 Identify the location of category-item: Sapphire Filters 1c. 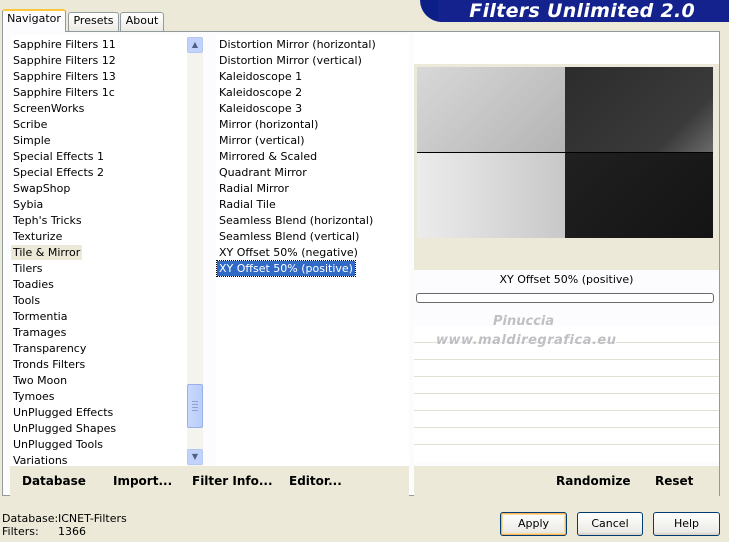
(64, 92).